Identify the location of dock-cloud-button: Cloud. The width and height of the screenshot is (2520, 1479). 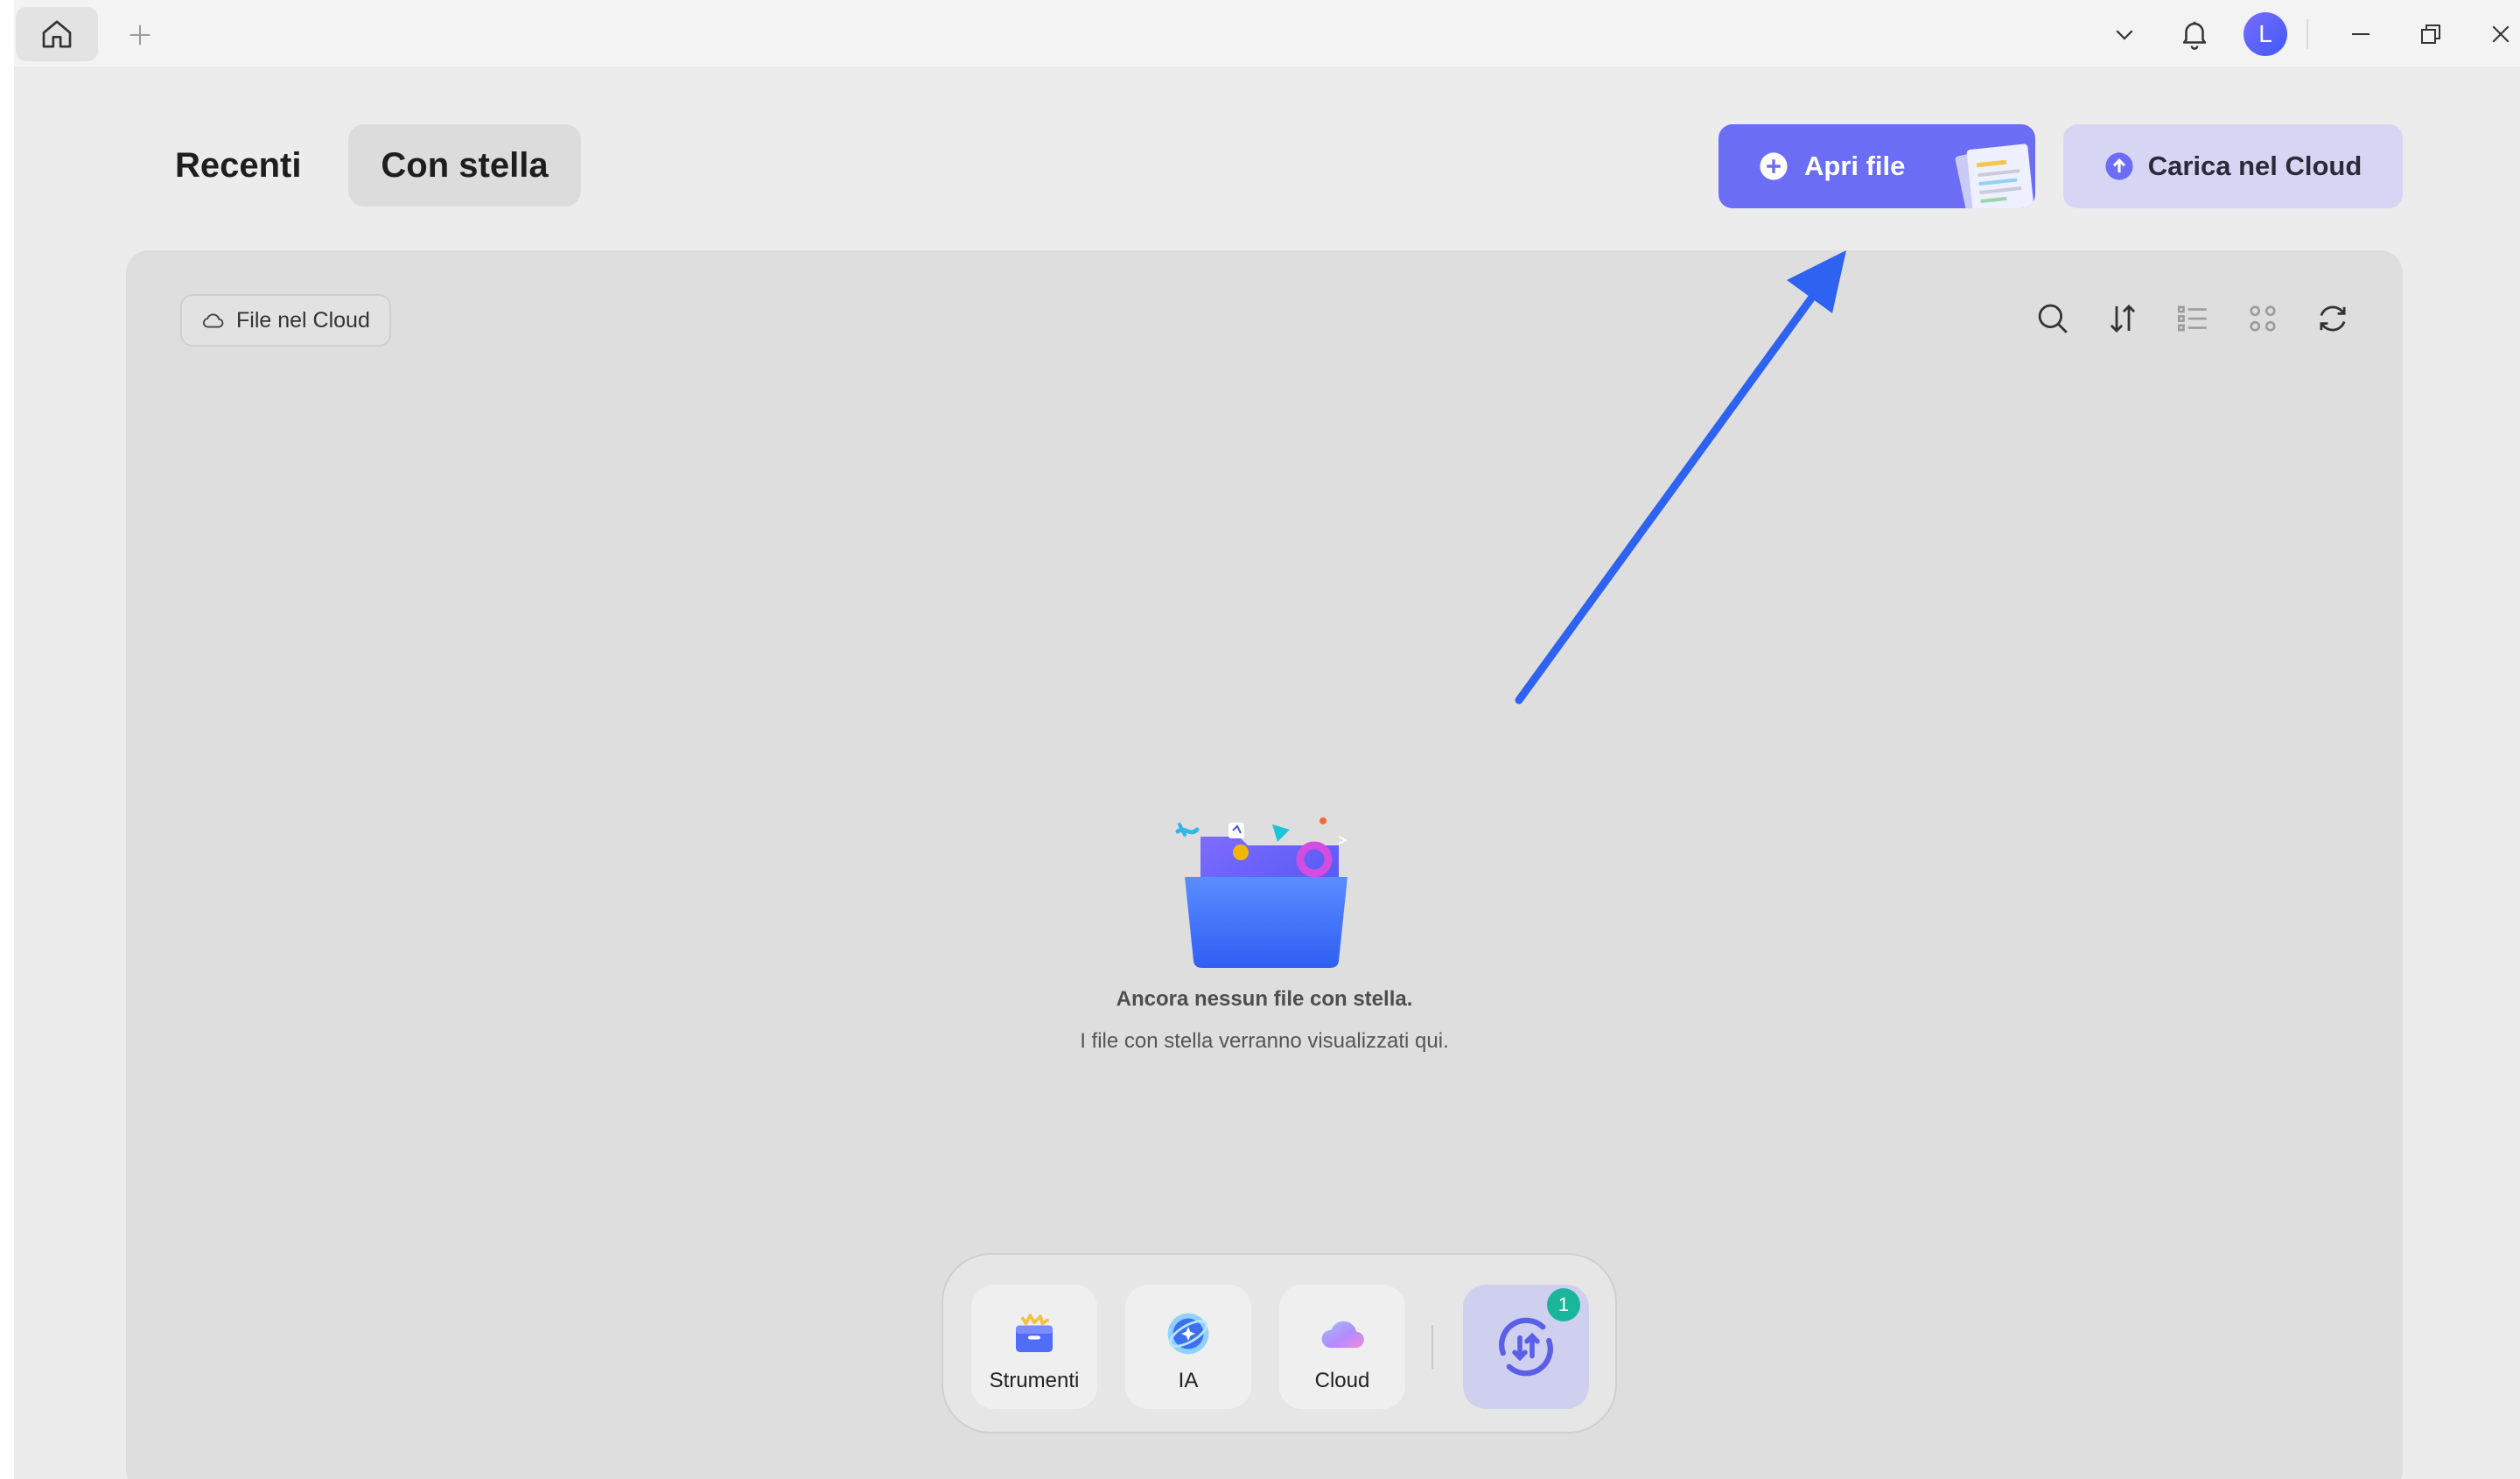
(1342, 1347).